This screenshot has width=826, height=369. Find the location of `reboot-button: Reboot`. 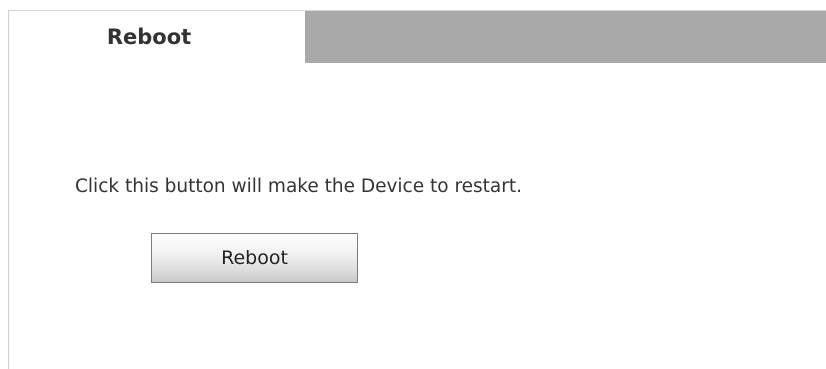

reboot-button: Reboot is located at coordinates (254, 258).